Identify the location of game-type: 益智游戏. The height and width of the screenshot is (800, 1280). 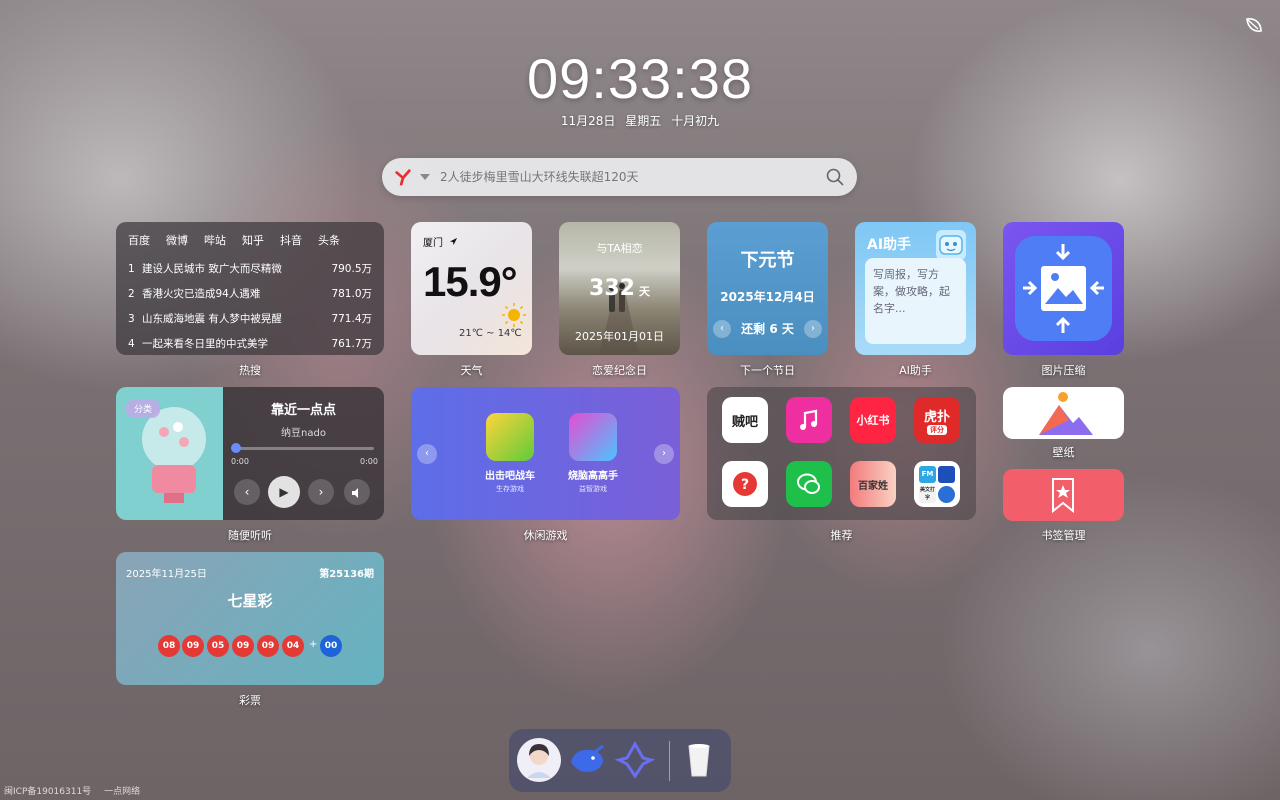
(593, 489).